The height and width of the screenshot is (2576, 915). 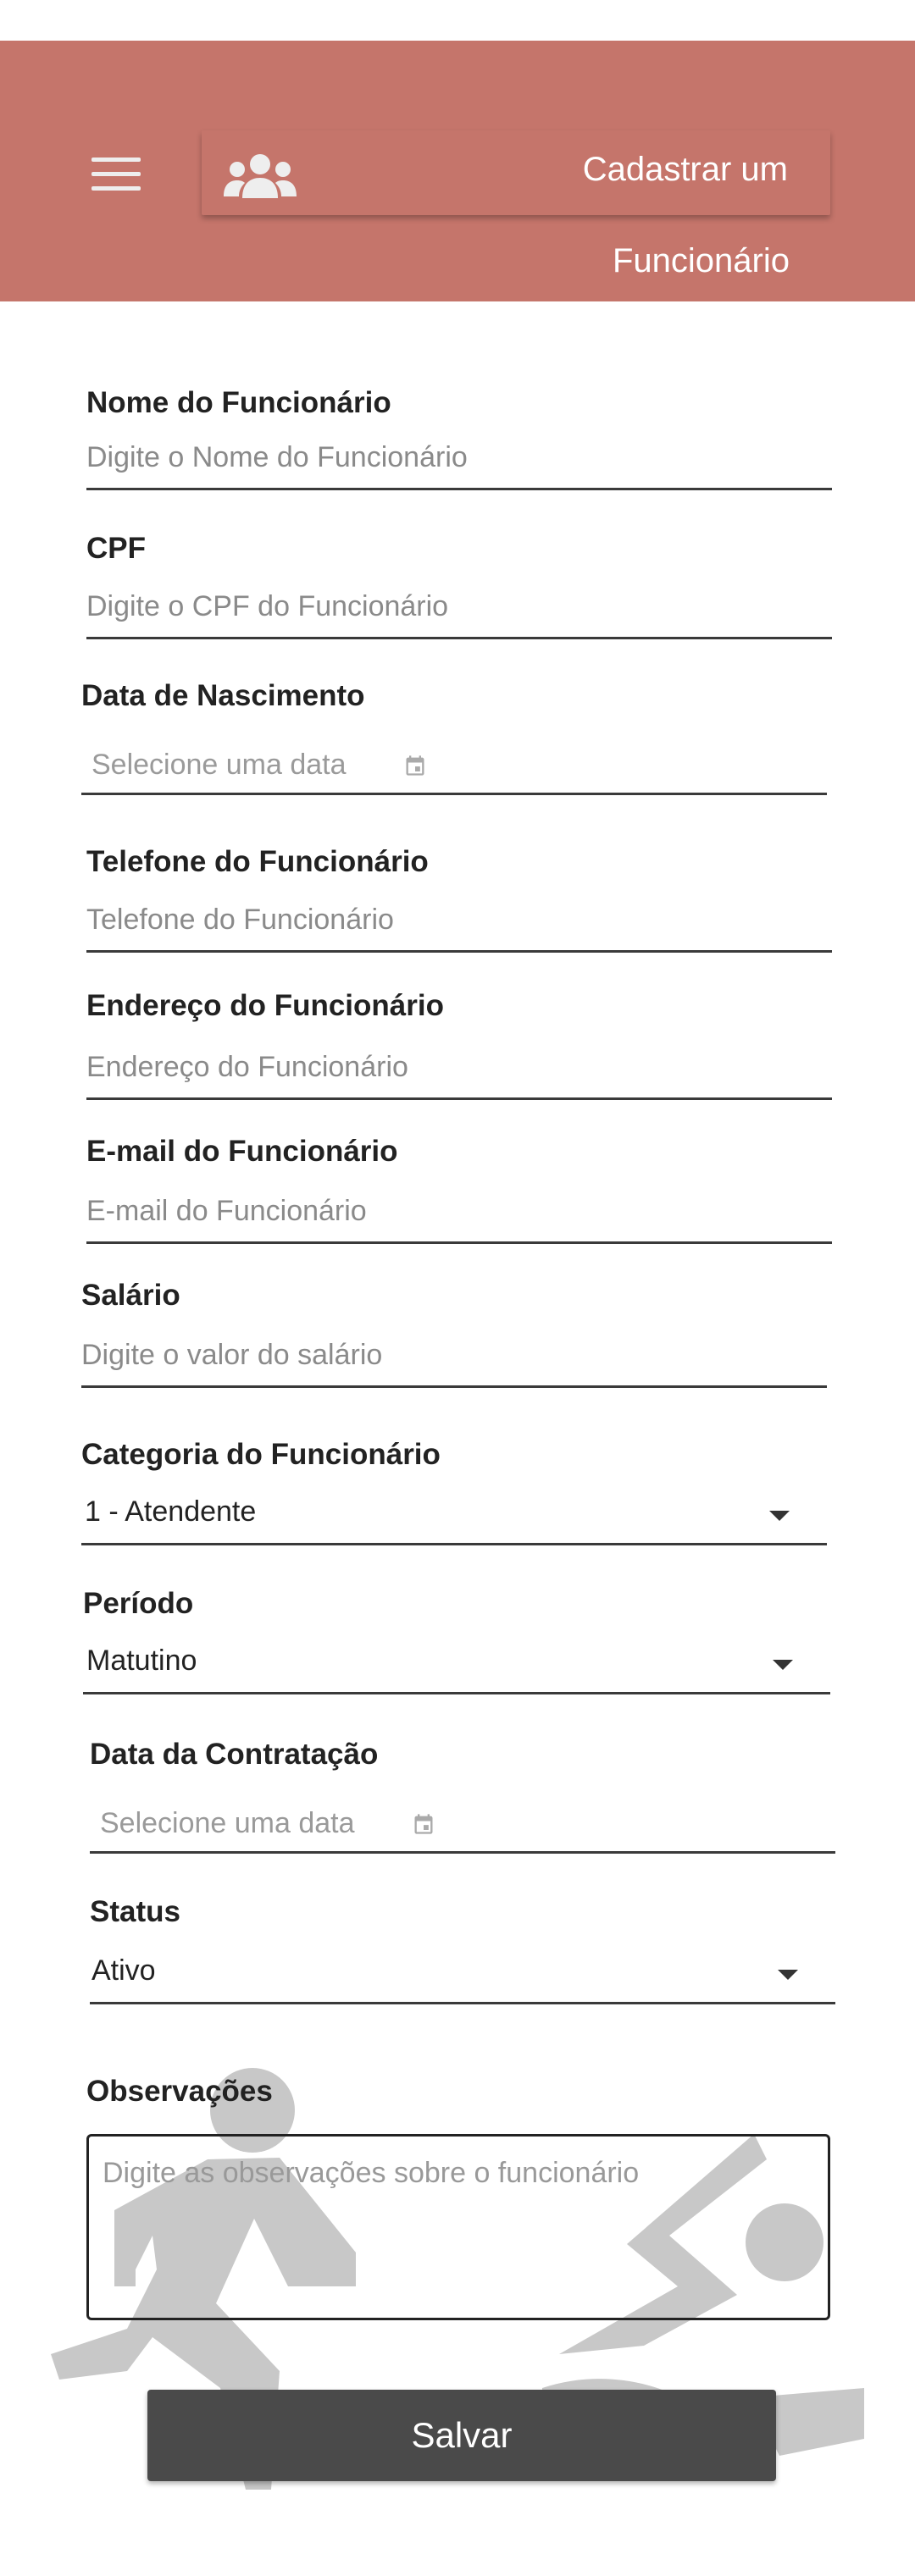 What do you see at coordinates (227, 1823) in the screenshot?
I see `contratacao-placeholder: Selecione uma data` at bounding box center [227, 1823].